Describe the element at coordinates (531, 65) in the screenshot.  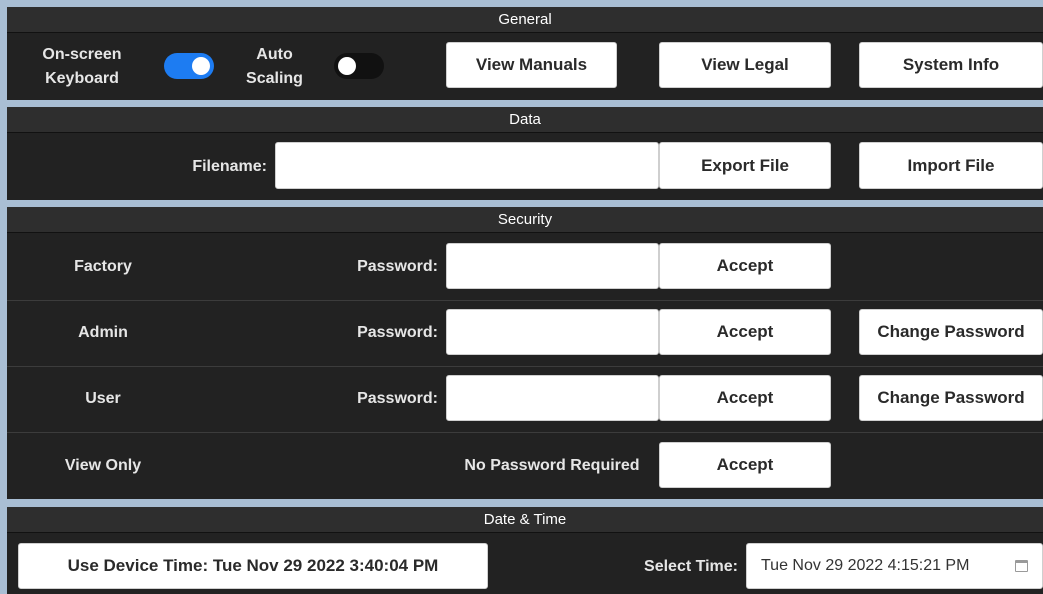
I see `view-manuals-button: View Manuals` at that location.